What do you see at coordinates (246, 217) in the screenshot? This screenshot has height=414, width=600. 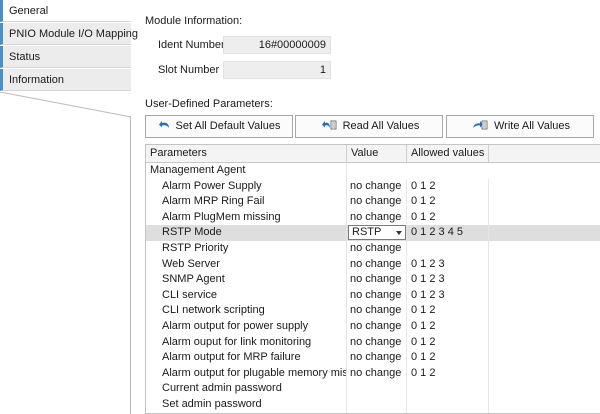 I see `param-name: Alarm PlugMem missing` at bounding box center [246, 217].